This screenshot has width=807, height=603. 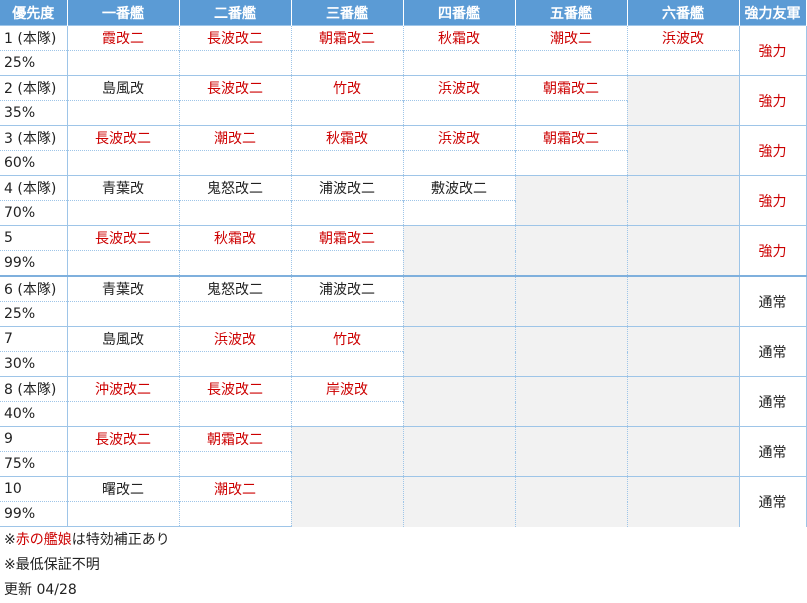 What do you see at coordinates (403, 250) in the screenshot?
I see `table-row: 5 長波改二 秋霜改 朝霜改二 強力` at bounding box center [403, 250].